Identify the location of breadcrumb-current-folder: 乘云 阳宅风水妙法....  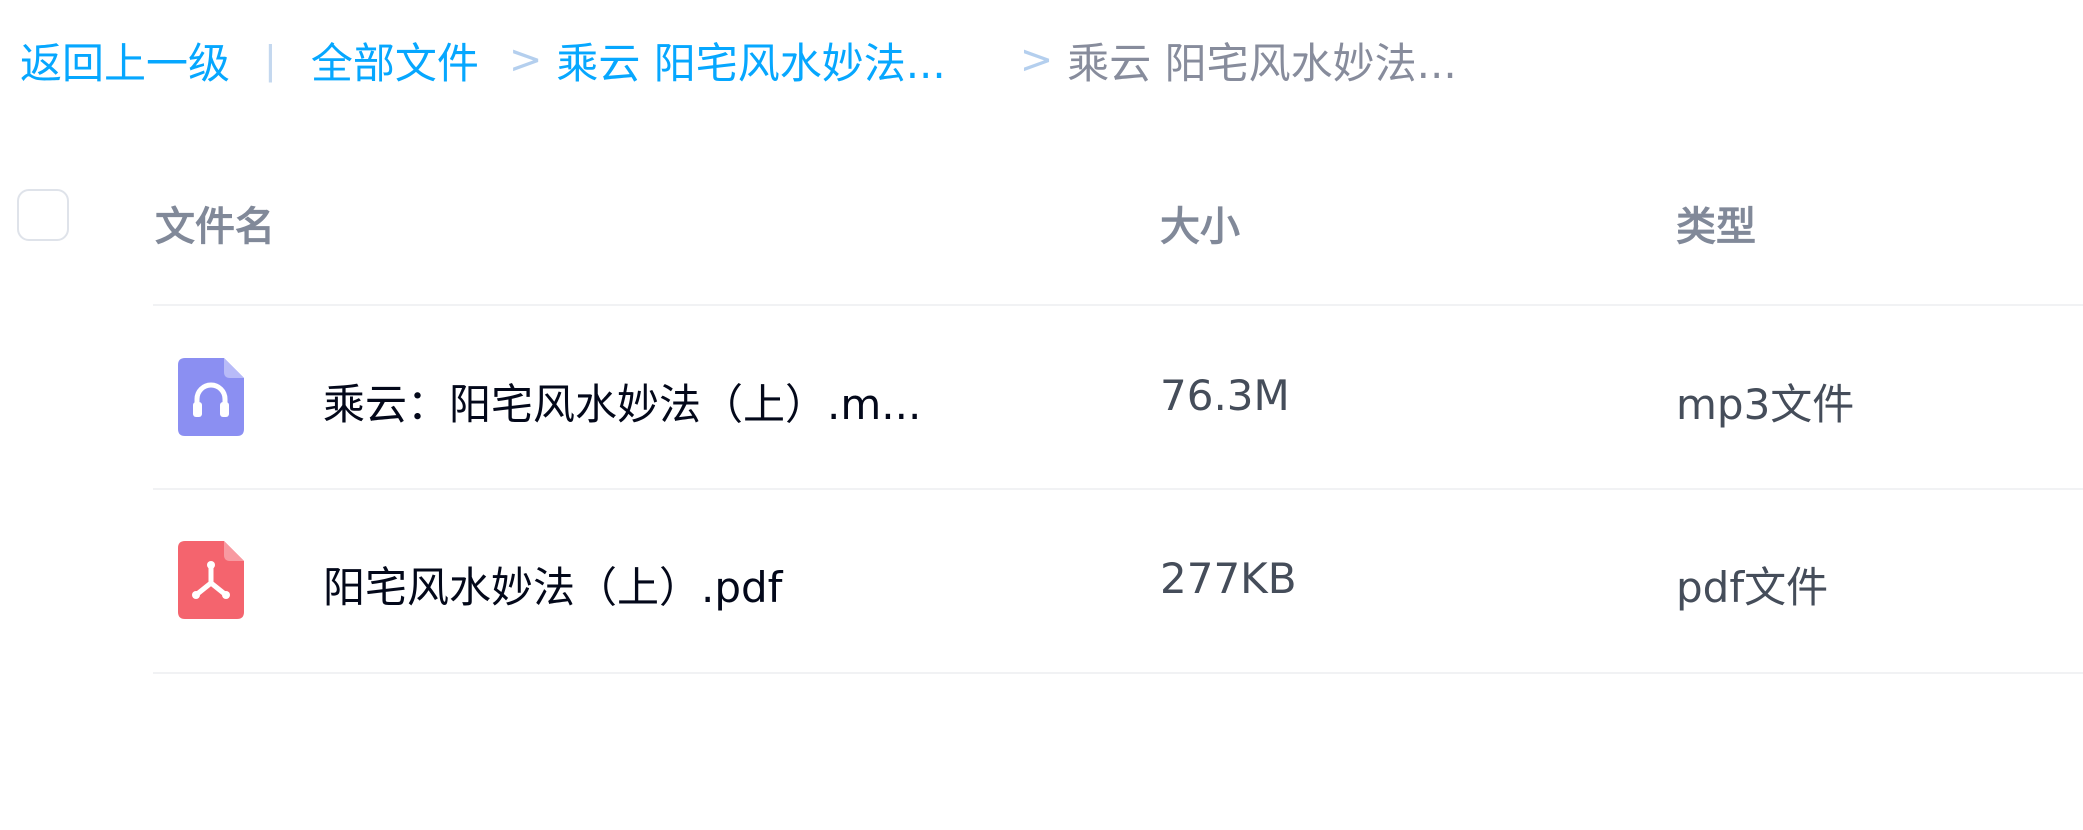
(1262, 63).